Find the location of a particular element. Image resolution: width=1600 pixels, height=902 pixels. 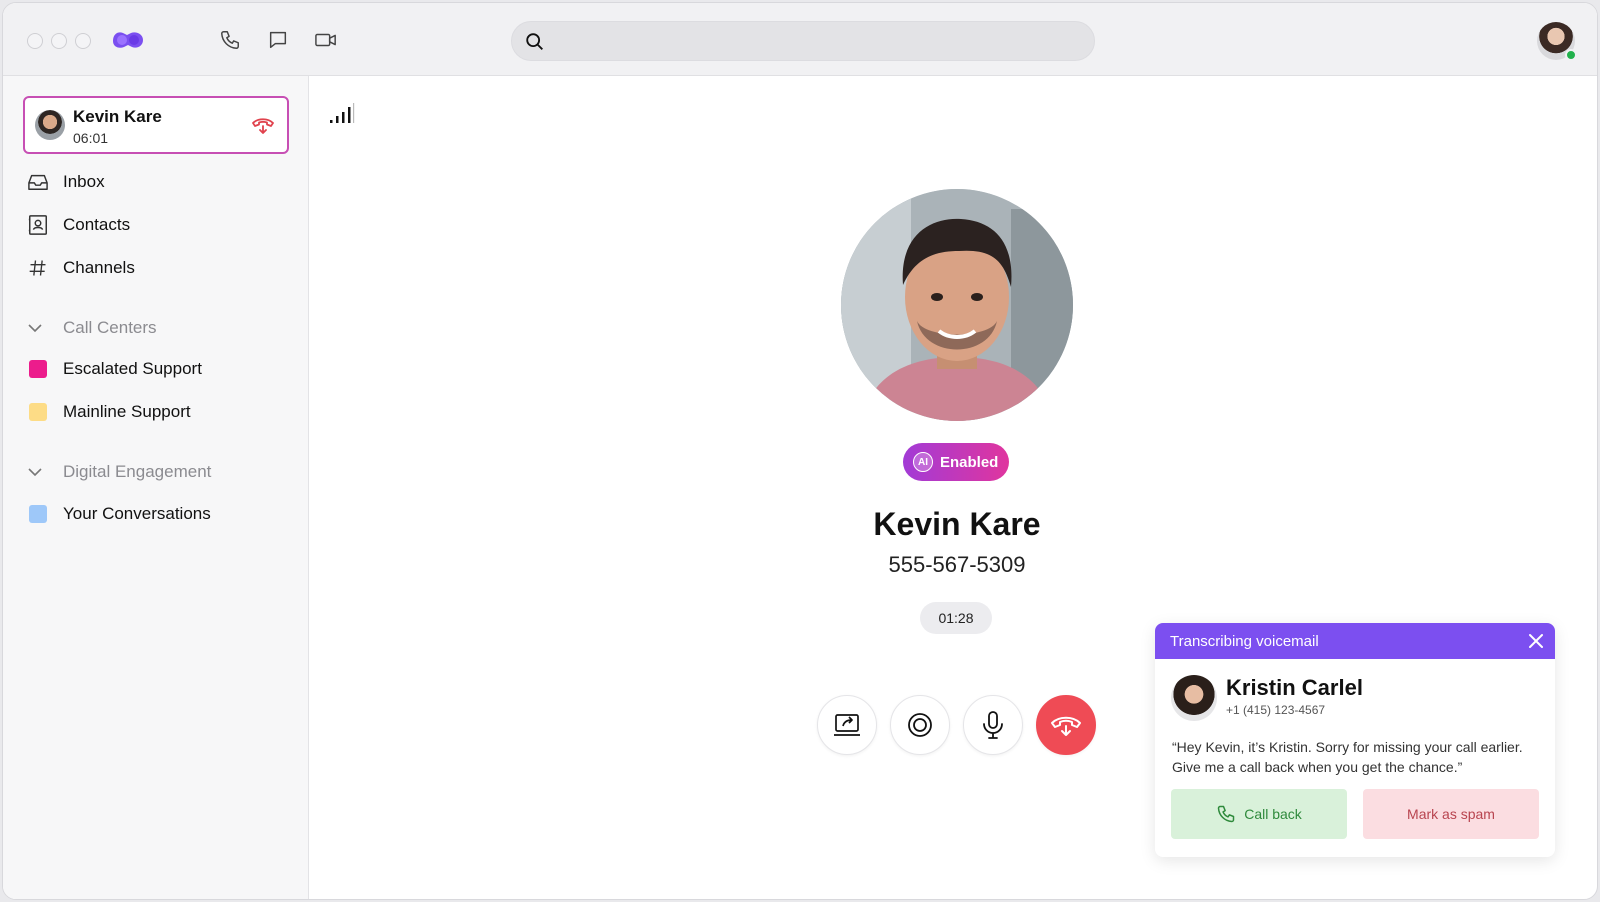

caller-phone: 555-567-5309 is located at coordinates (957, 564).